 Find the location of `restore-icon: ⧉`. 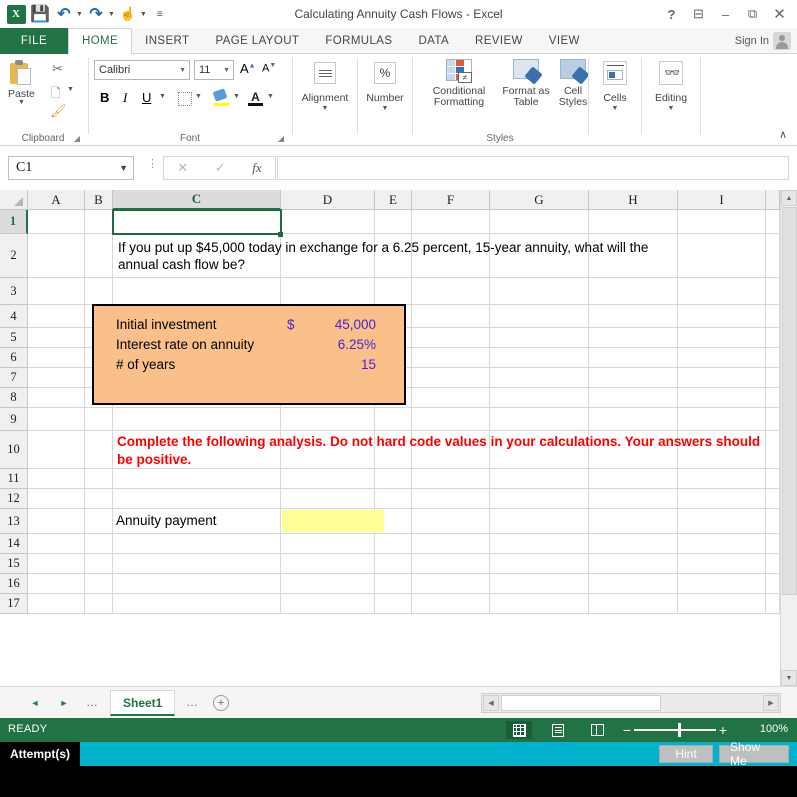

restore-icon: ⧉ is located at coordinates (752, 14).